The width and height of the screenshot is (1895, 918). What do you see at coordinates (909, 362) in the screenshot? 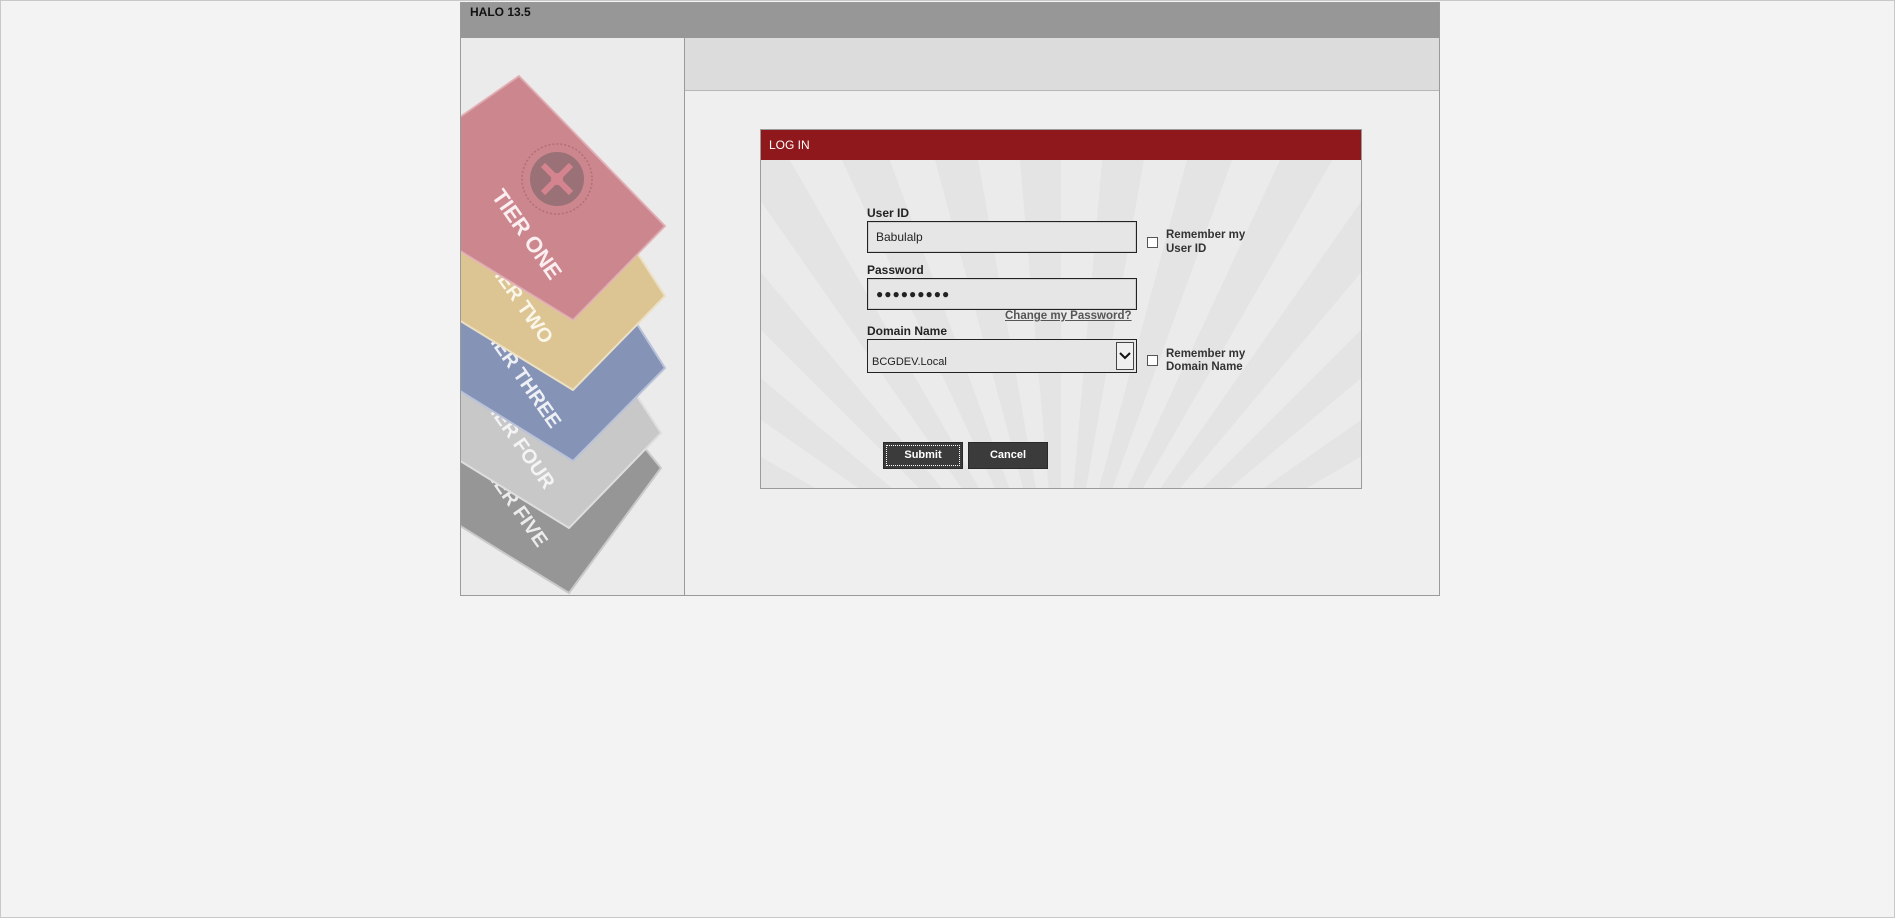
I see `domain-name-value: BCGDEV.Local` at bounding box center [909, 362].